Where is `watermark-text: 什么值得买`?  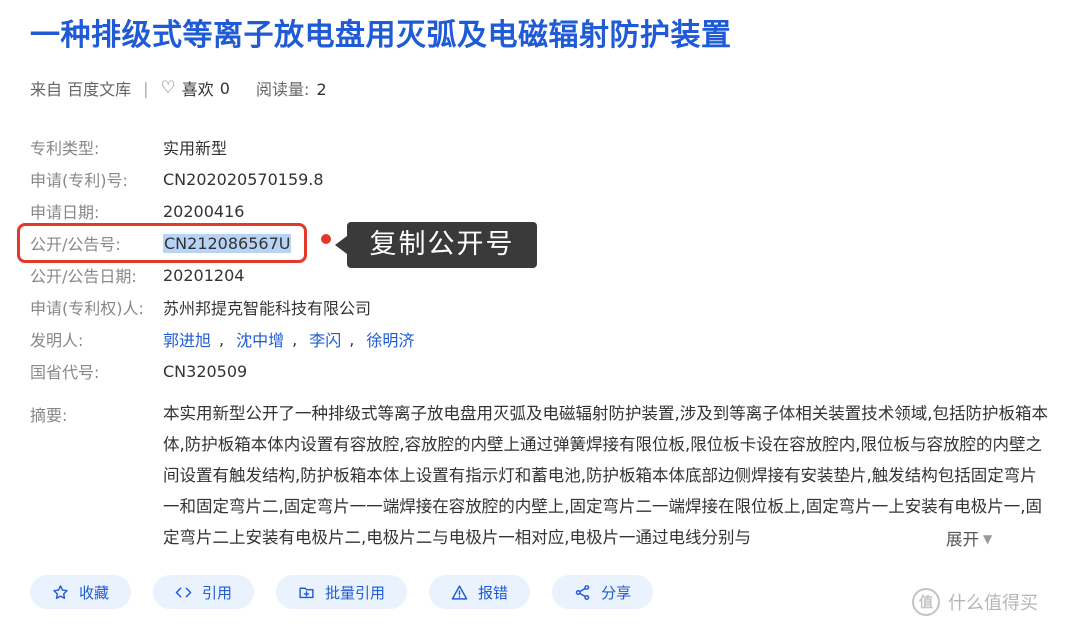 watermark-text: 什么值得买 is located at coordinates (993, 603).